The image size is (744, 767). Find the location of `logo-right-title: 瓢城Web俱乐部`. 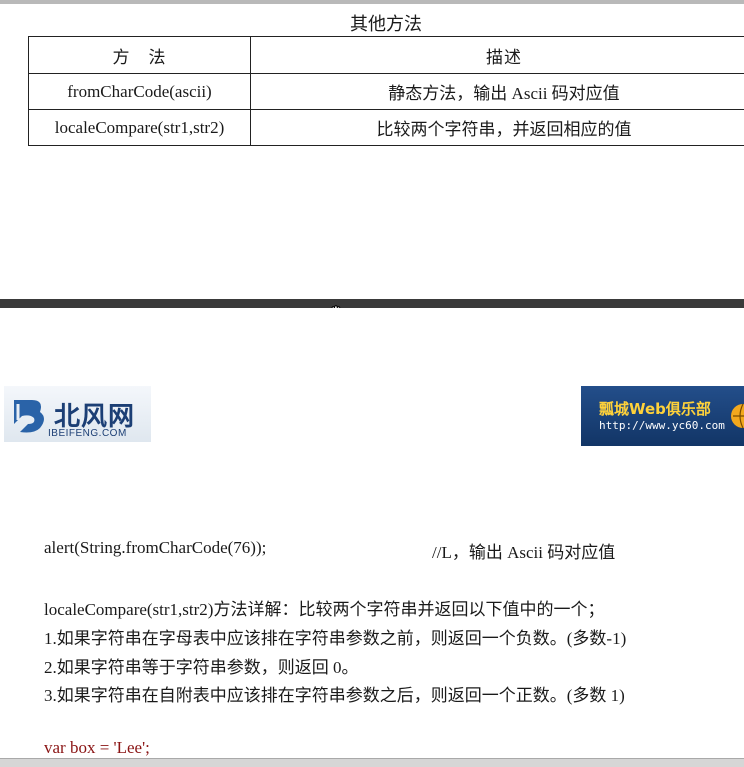

logo-right-title: 瓢城Web俱乐部 is located at coordinates (655, 408).